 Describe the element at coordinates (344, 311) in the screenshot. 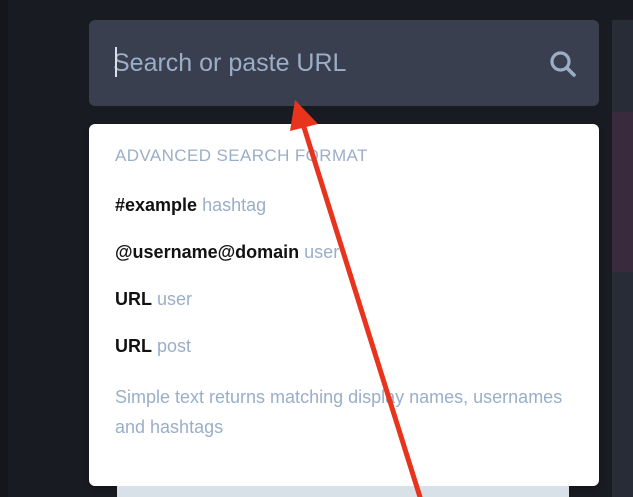

I see `format-item-url-user: URL user` at that location.